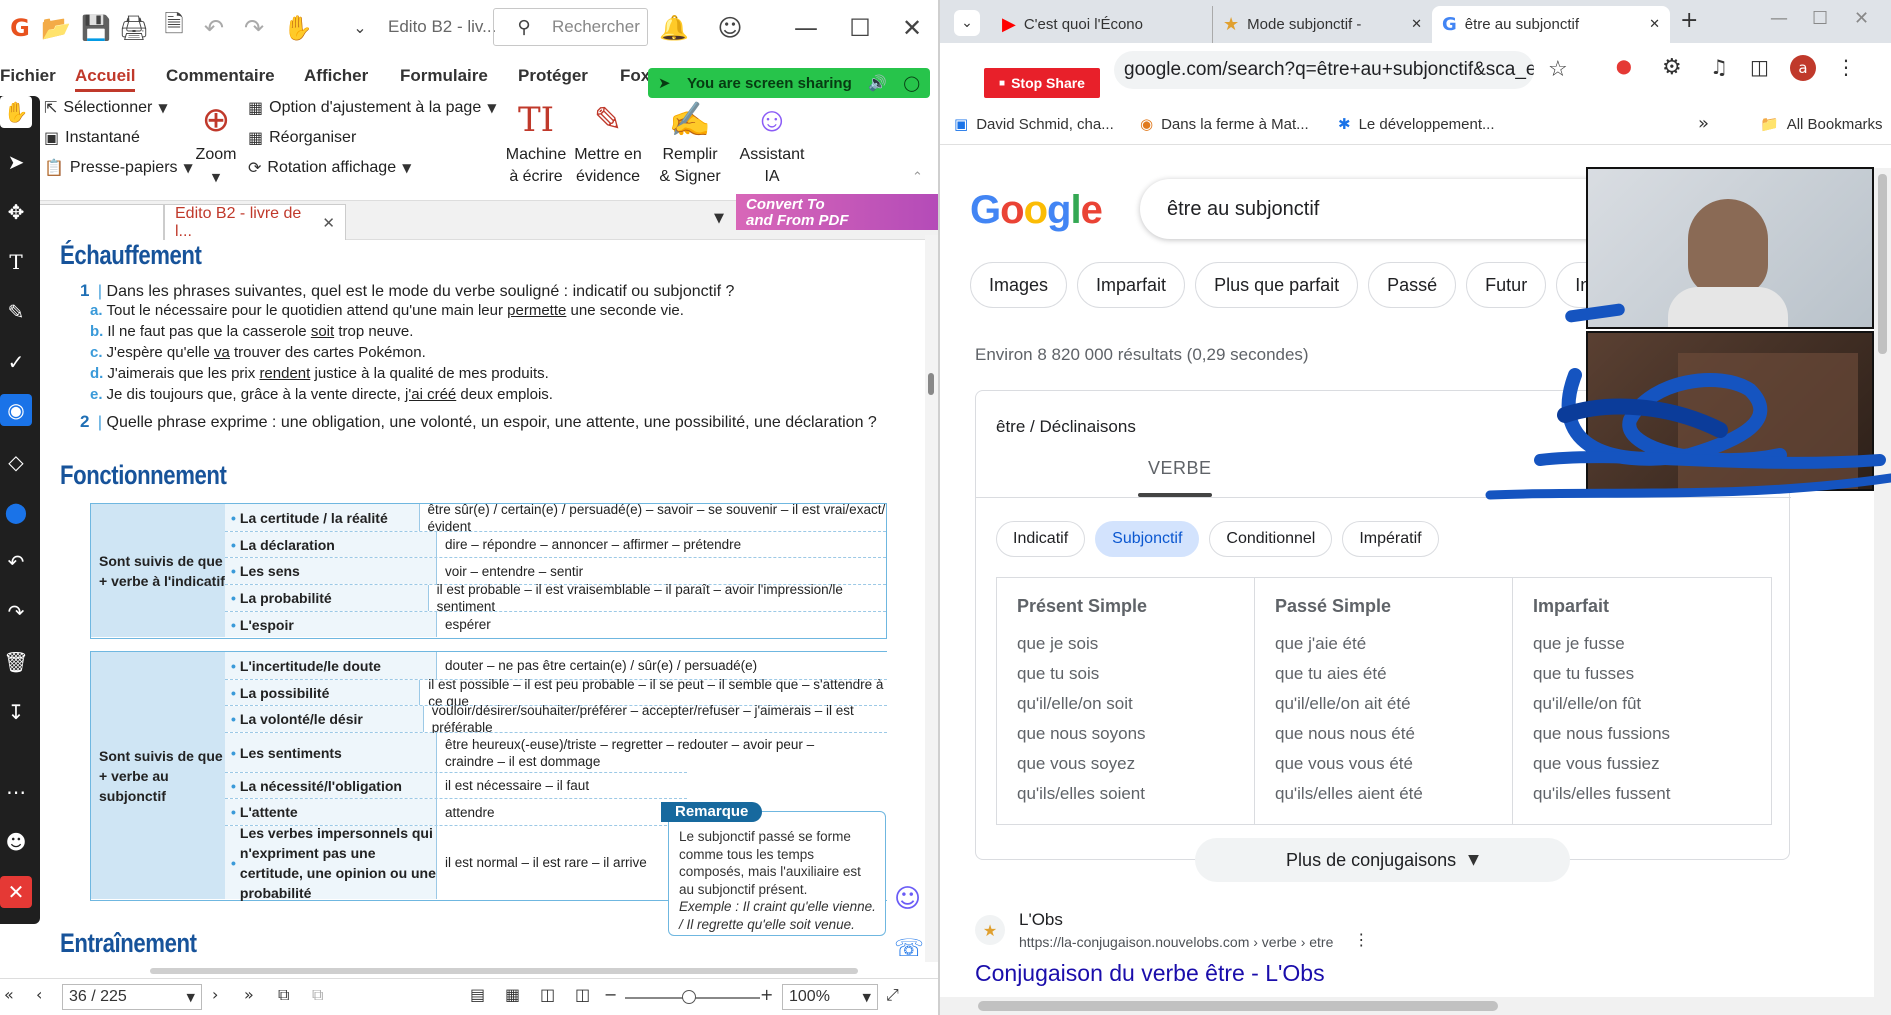 This screenshot has width=1891, height=1015. Describe the element at coordinates (1759, 67) in the screenshot. I see `side-panel-icon: ◫` at that location.